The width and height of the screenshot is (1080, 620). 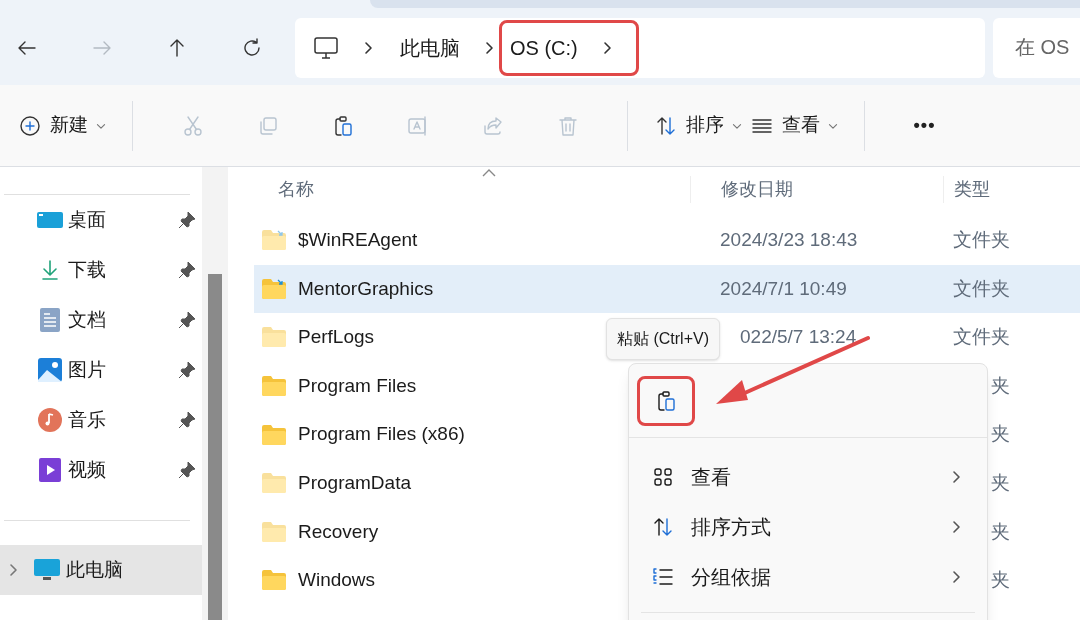 What do you see at coordinates (794, 125) in the screenshot?
I see `view-button: 查看` at bounding box center [794, 125].